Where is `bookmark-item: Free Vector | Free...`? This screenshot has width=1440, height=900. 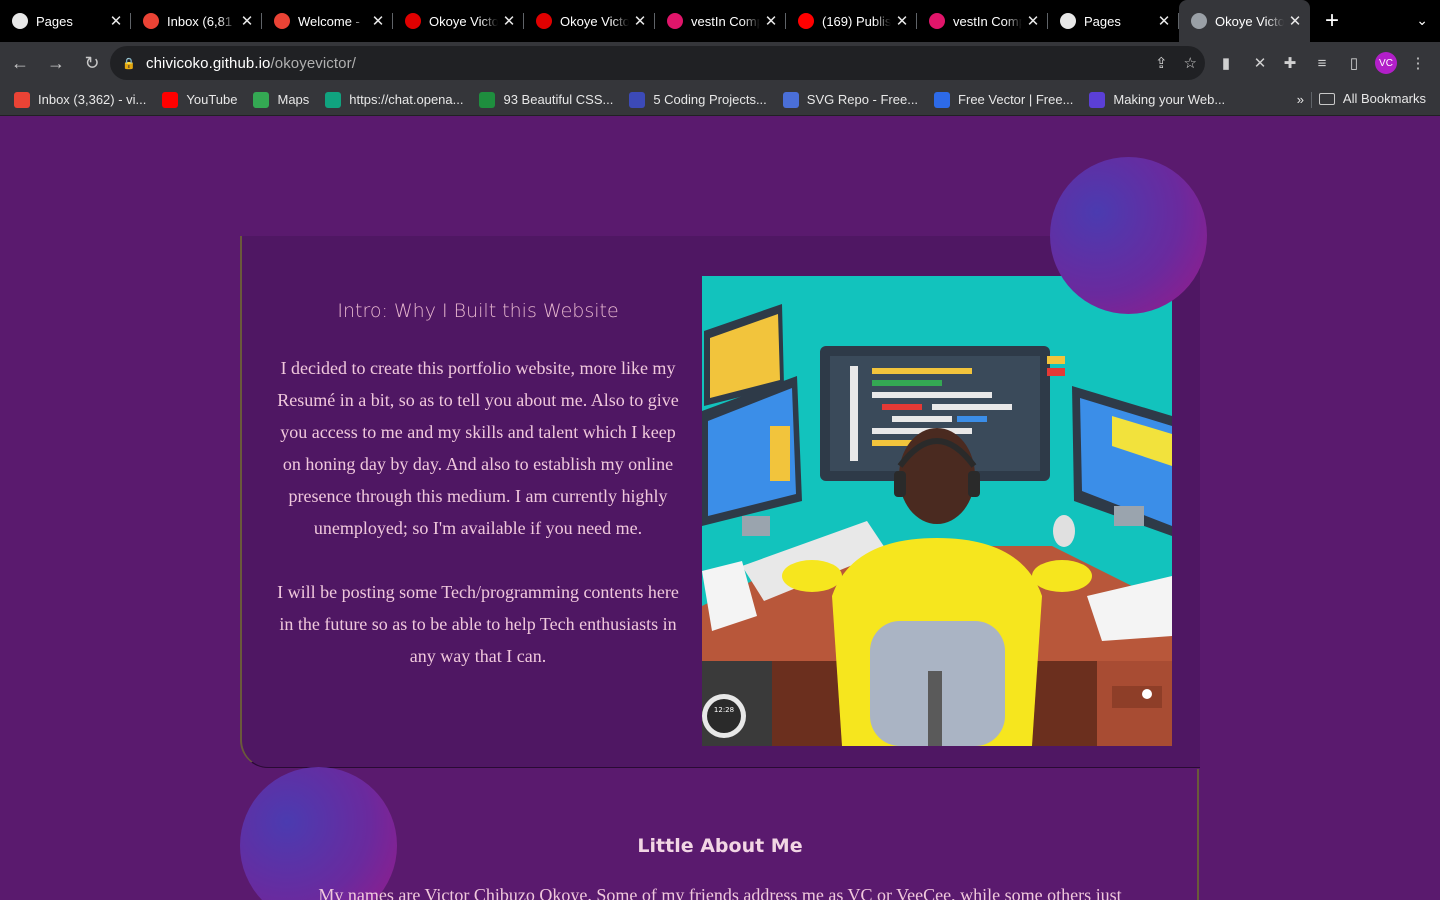
bookmark-item: Free Vector | Free... is located at coordinates (1004, 99).